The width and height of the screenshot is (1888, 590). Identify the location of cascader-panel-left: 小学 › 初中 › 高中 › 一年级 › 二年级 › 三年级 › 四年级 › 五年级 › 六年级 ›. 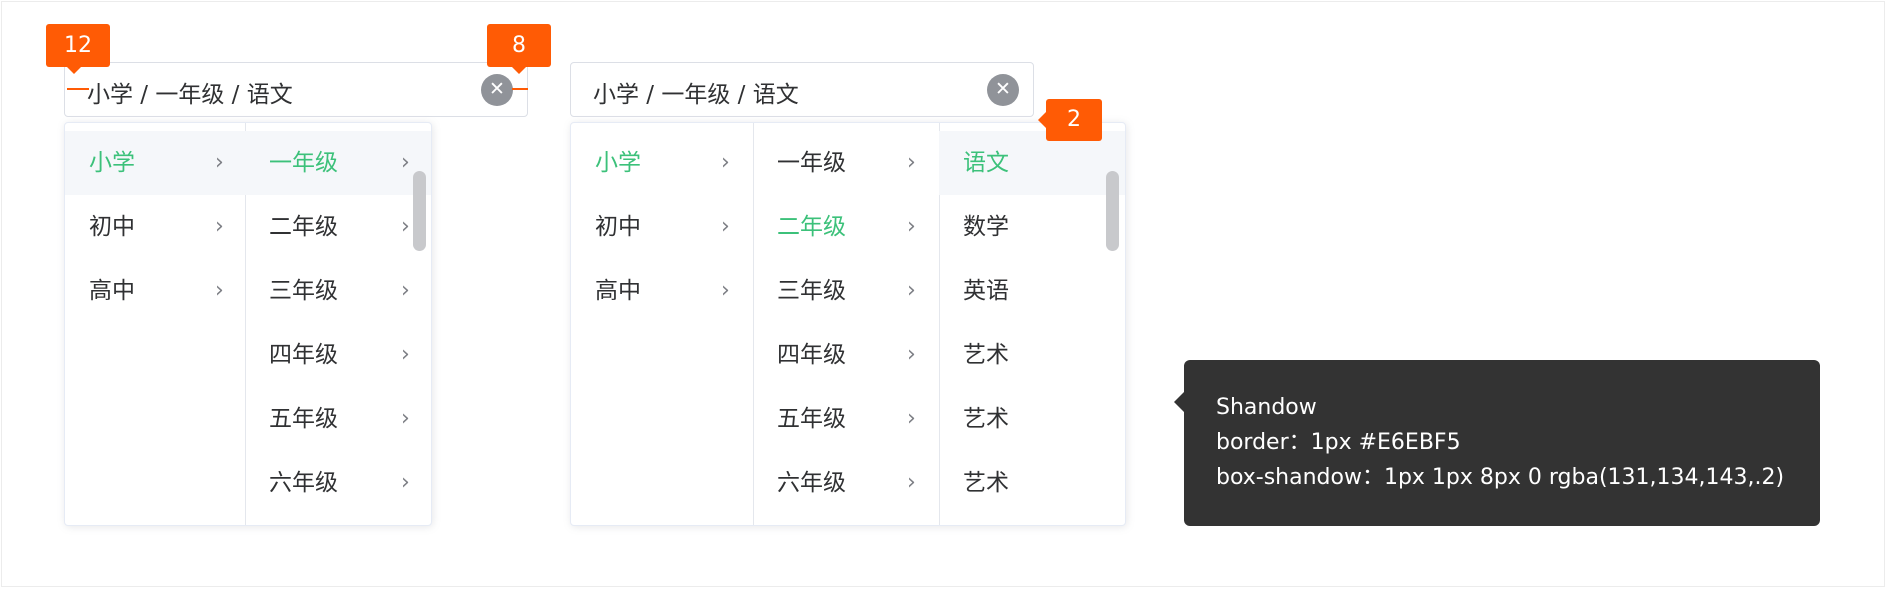
(248, 324).